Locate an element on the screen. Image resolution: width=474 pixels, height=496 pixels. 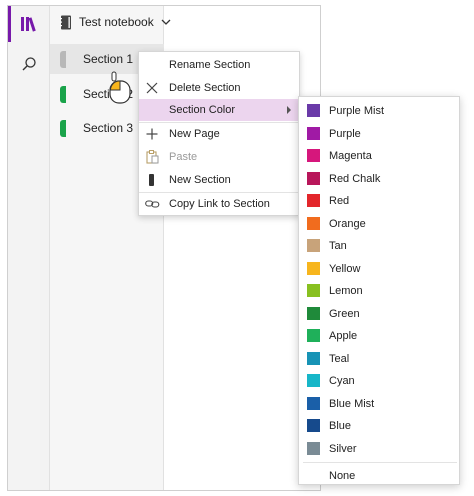
active-indicator is located at coordinates (9, 24).